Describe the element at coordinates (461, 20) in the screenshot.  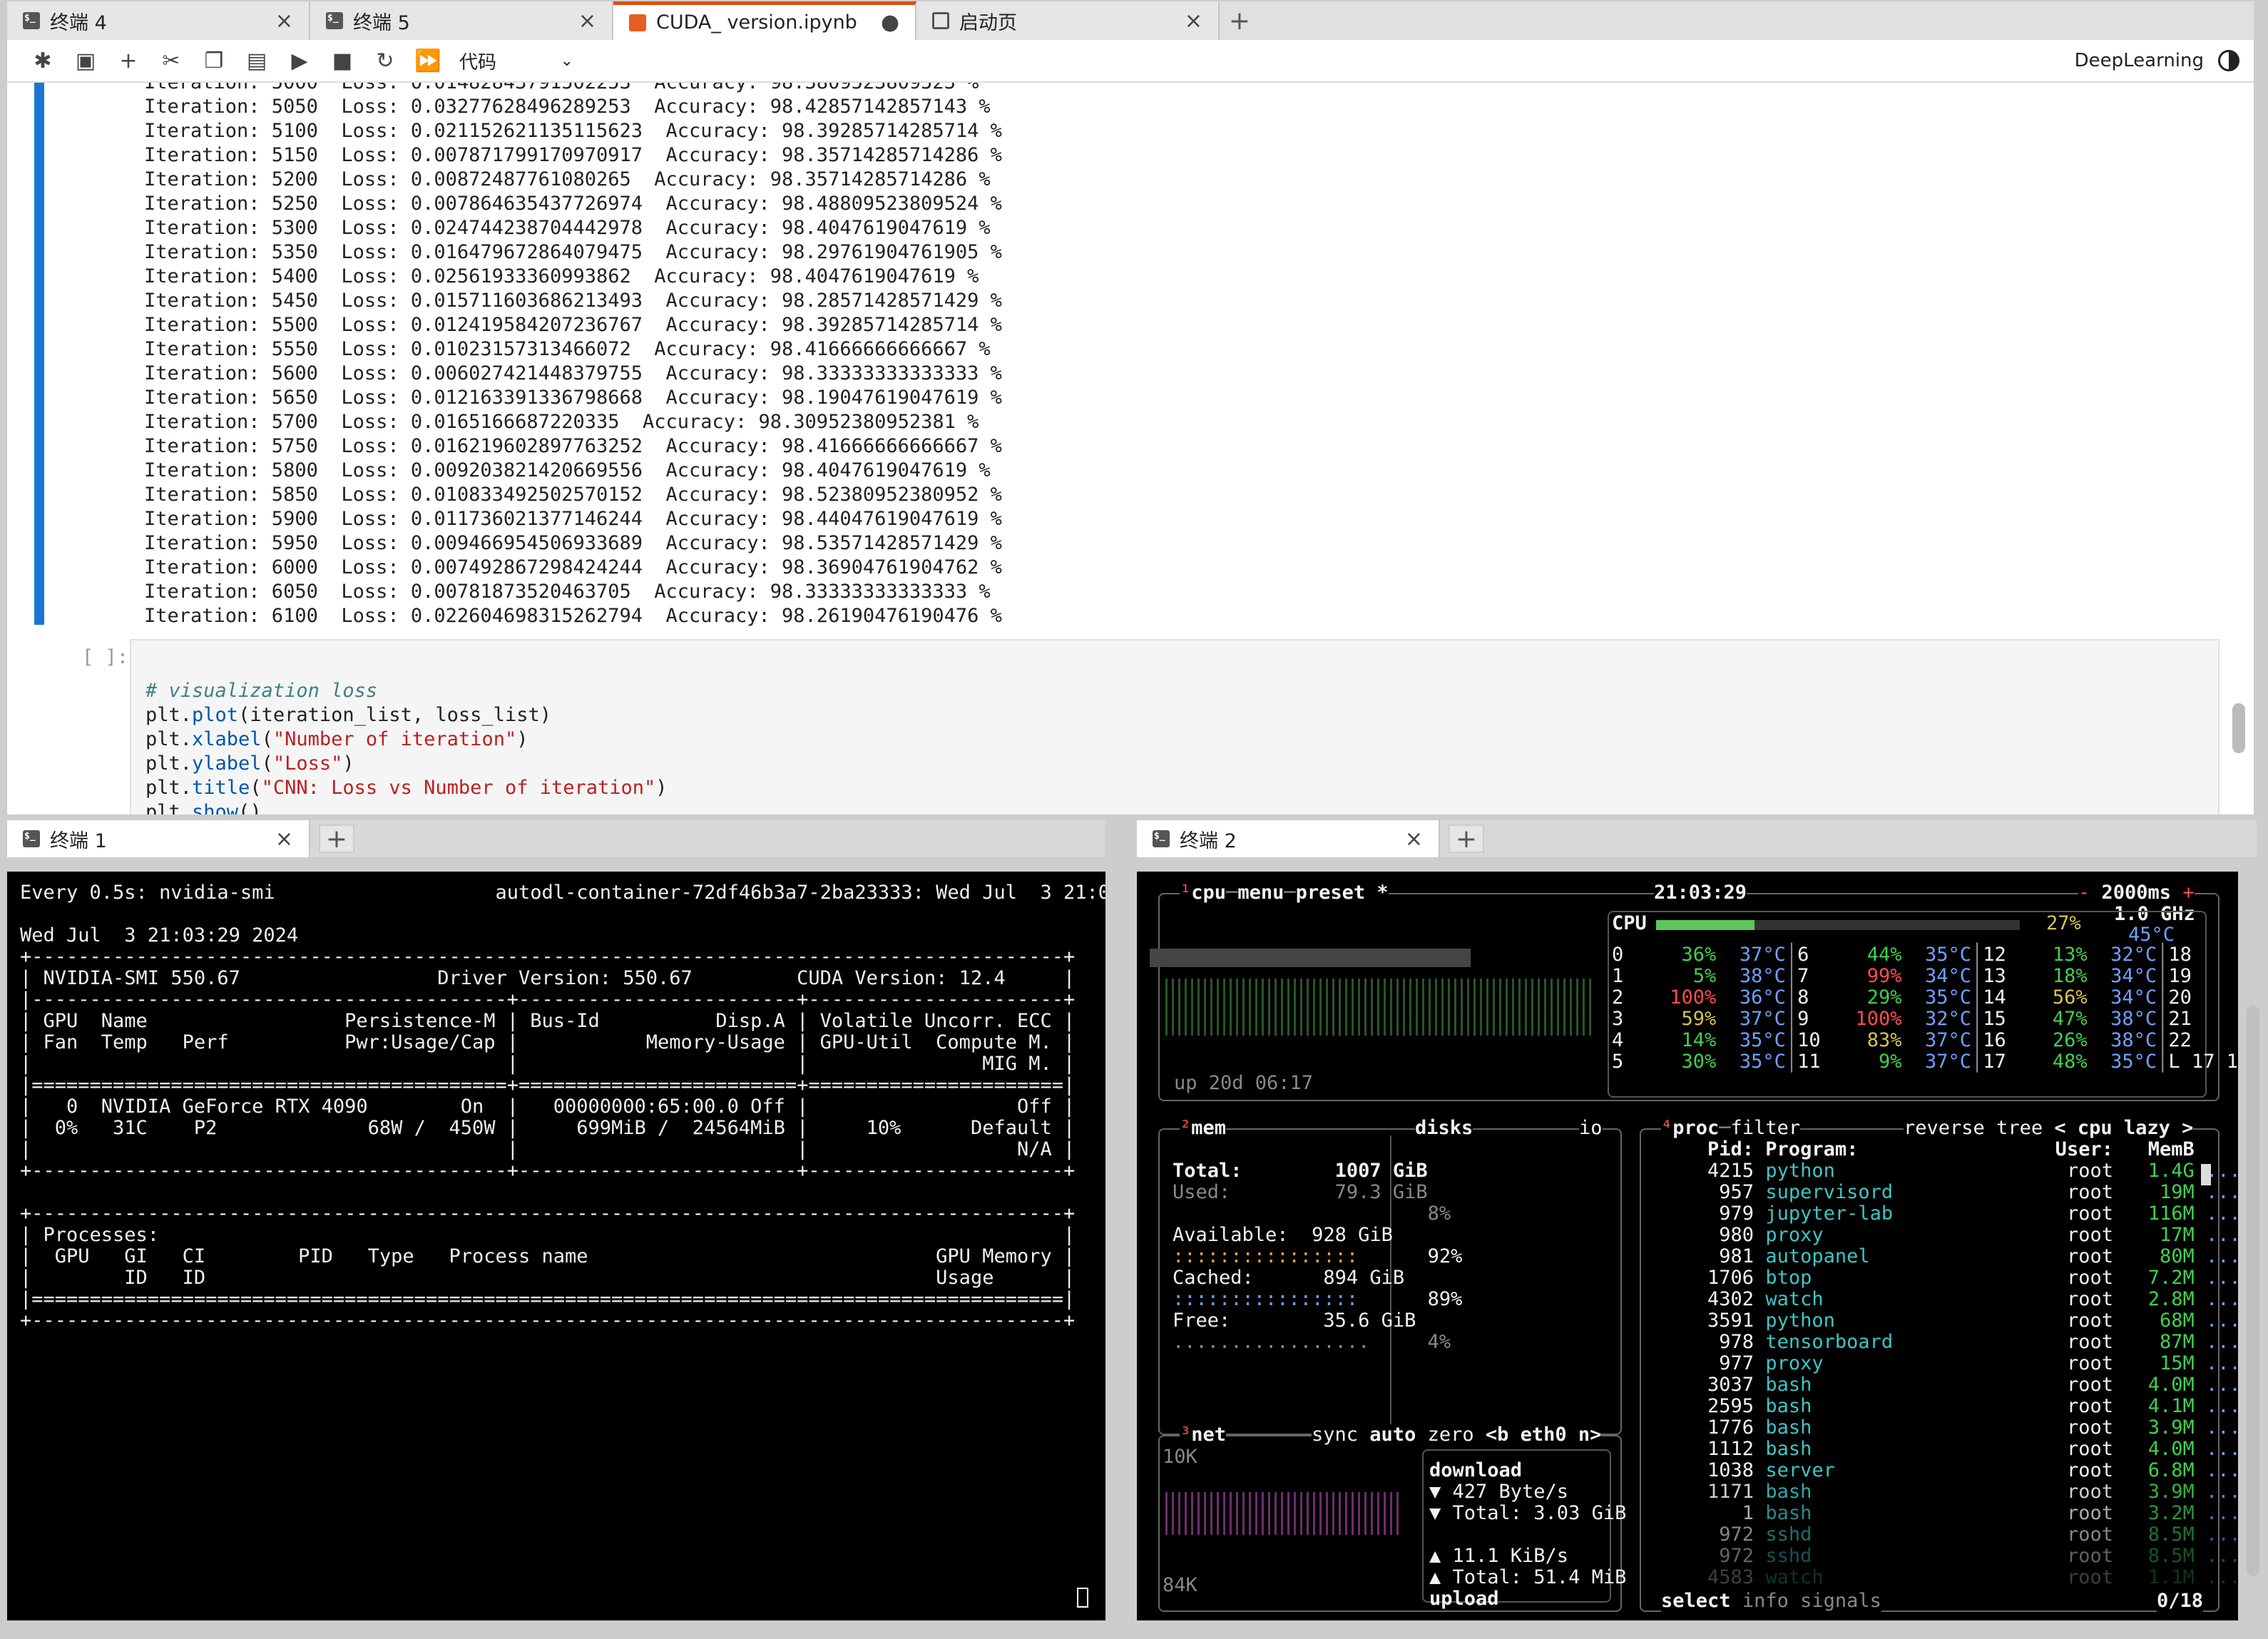
I see `tab-terminal-5: 终端 5 ×` at that location.